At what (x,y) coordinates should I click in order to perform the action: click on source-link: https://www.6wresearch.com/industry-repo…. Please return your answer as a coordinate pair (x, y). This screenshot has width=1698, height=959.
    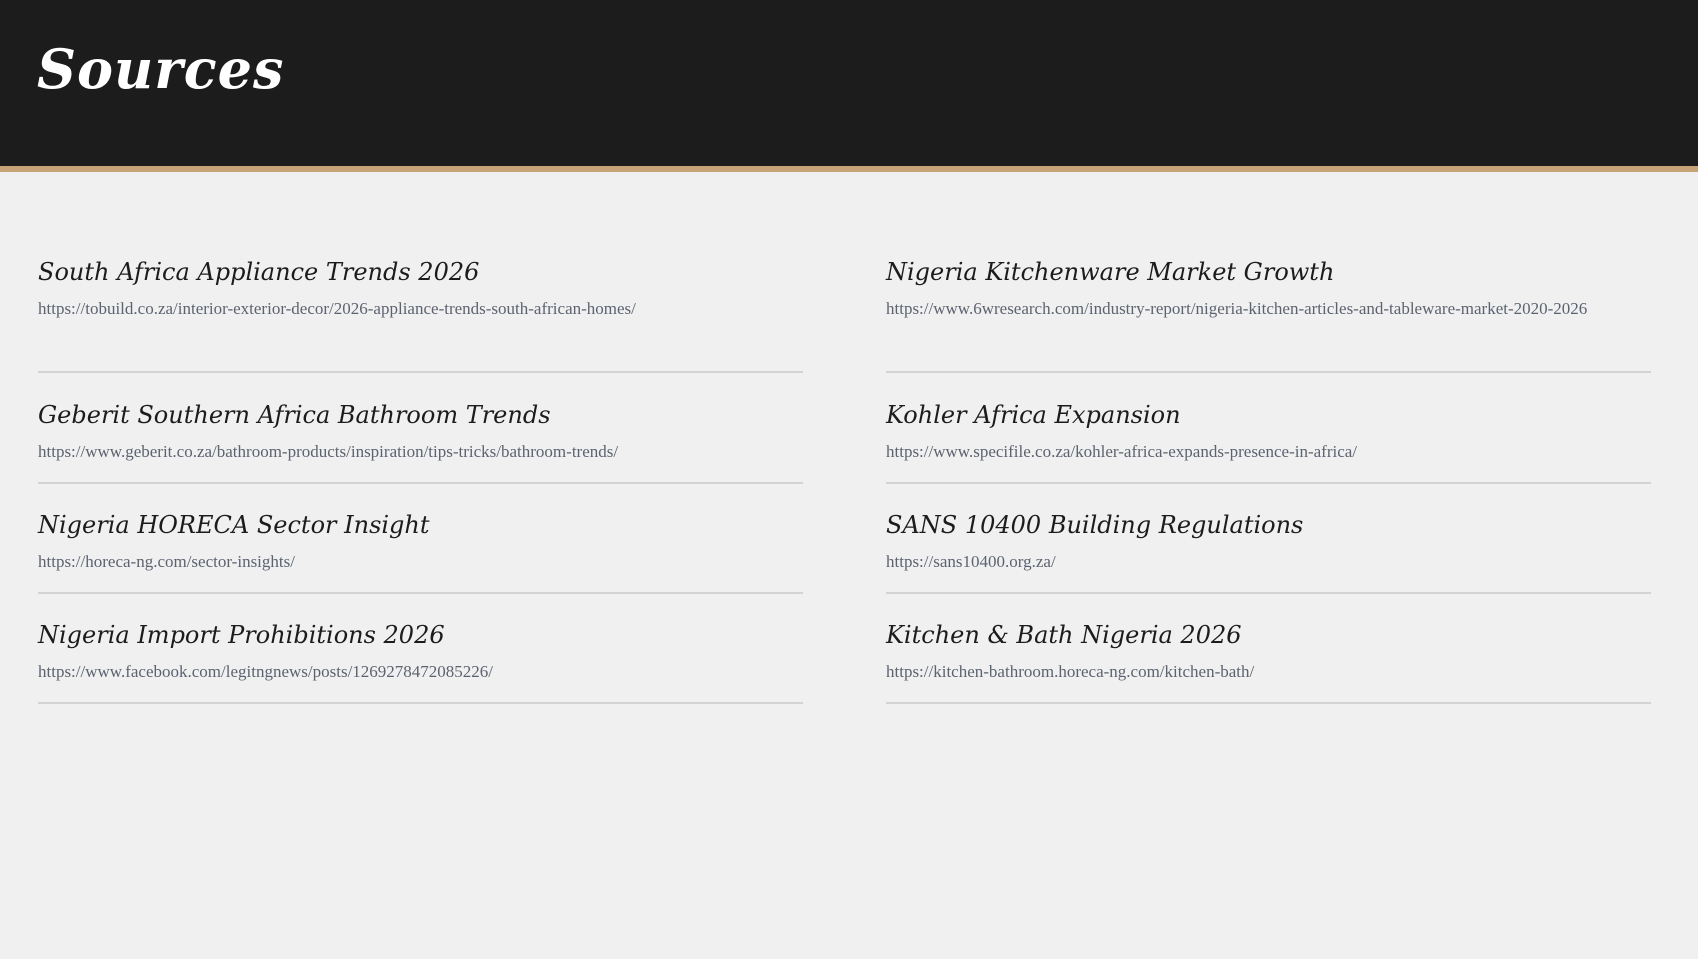
    Looking at the image, I should click on (1268, 309).